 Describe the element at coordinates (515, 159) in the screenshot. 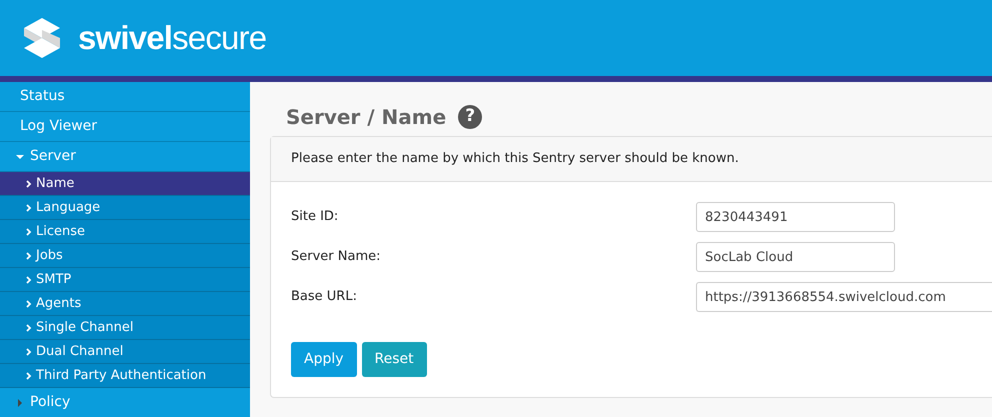

I see `description-text: Please enter the name by which this Sentry server should be known.` at that location.